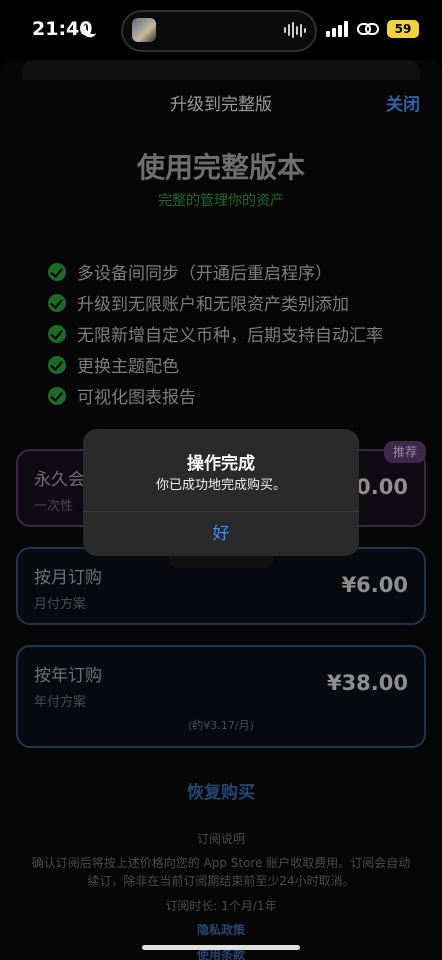  What do you see at coordinates (54, 506) in the screenshot?
I see `plan-description: 一次性` at bounding box center [54, 506].